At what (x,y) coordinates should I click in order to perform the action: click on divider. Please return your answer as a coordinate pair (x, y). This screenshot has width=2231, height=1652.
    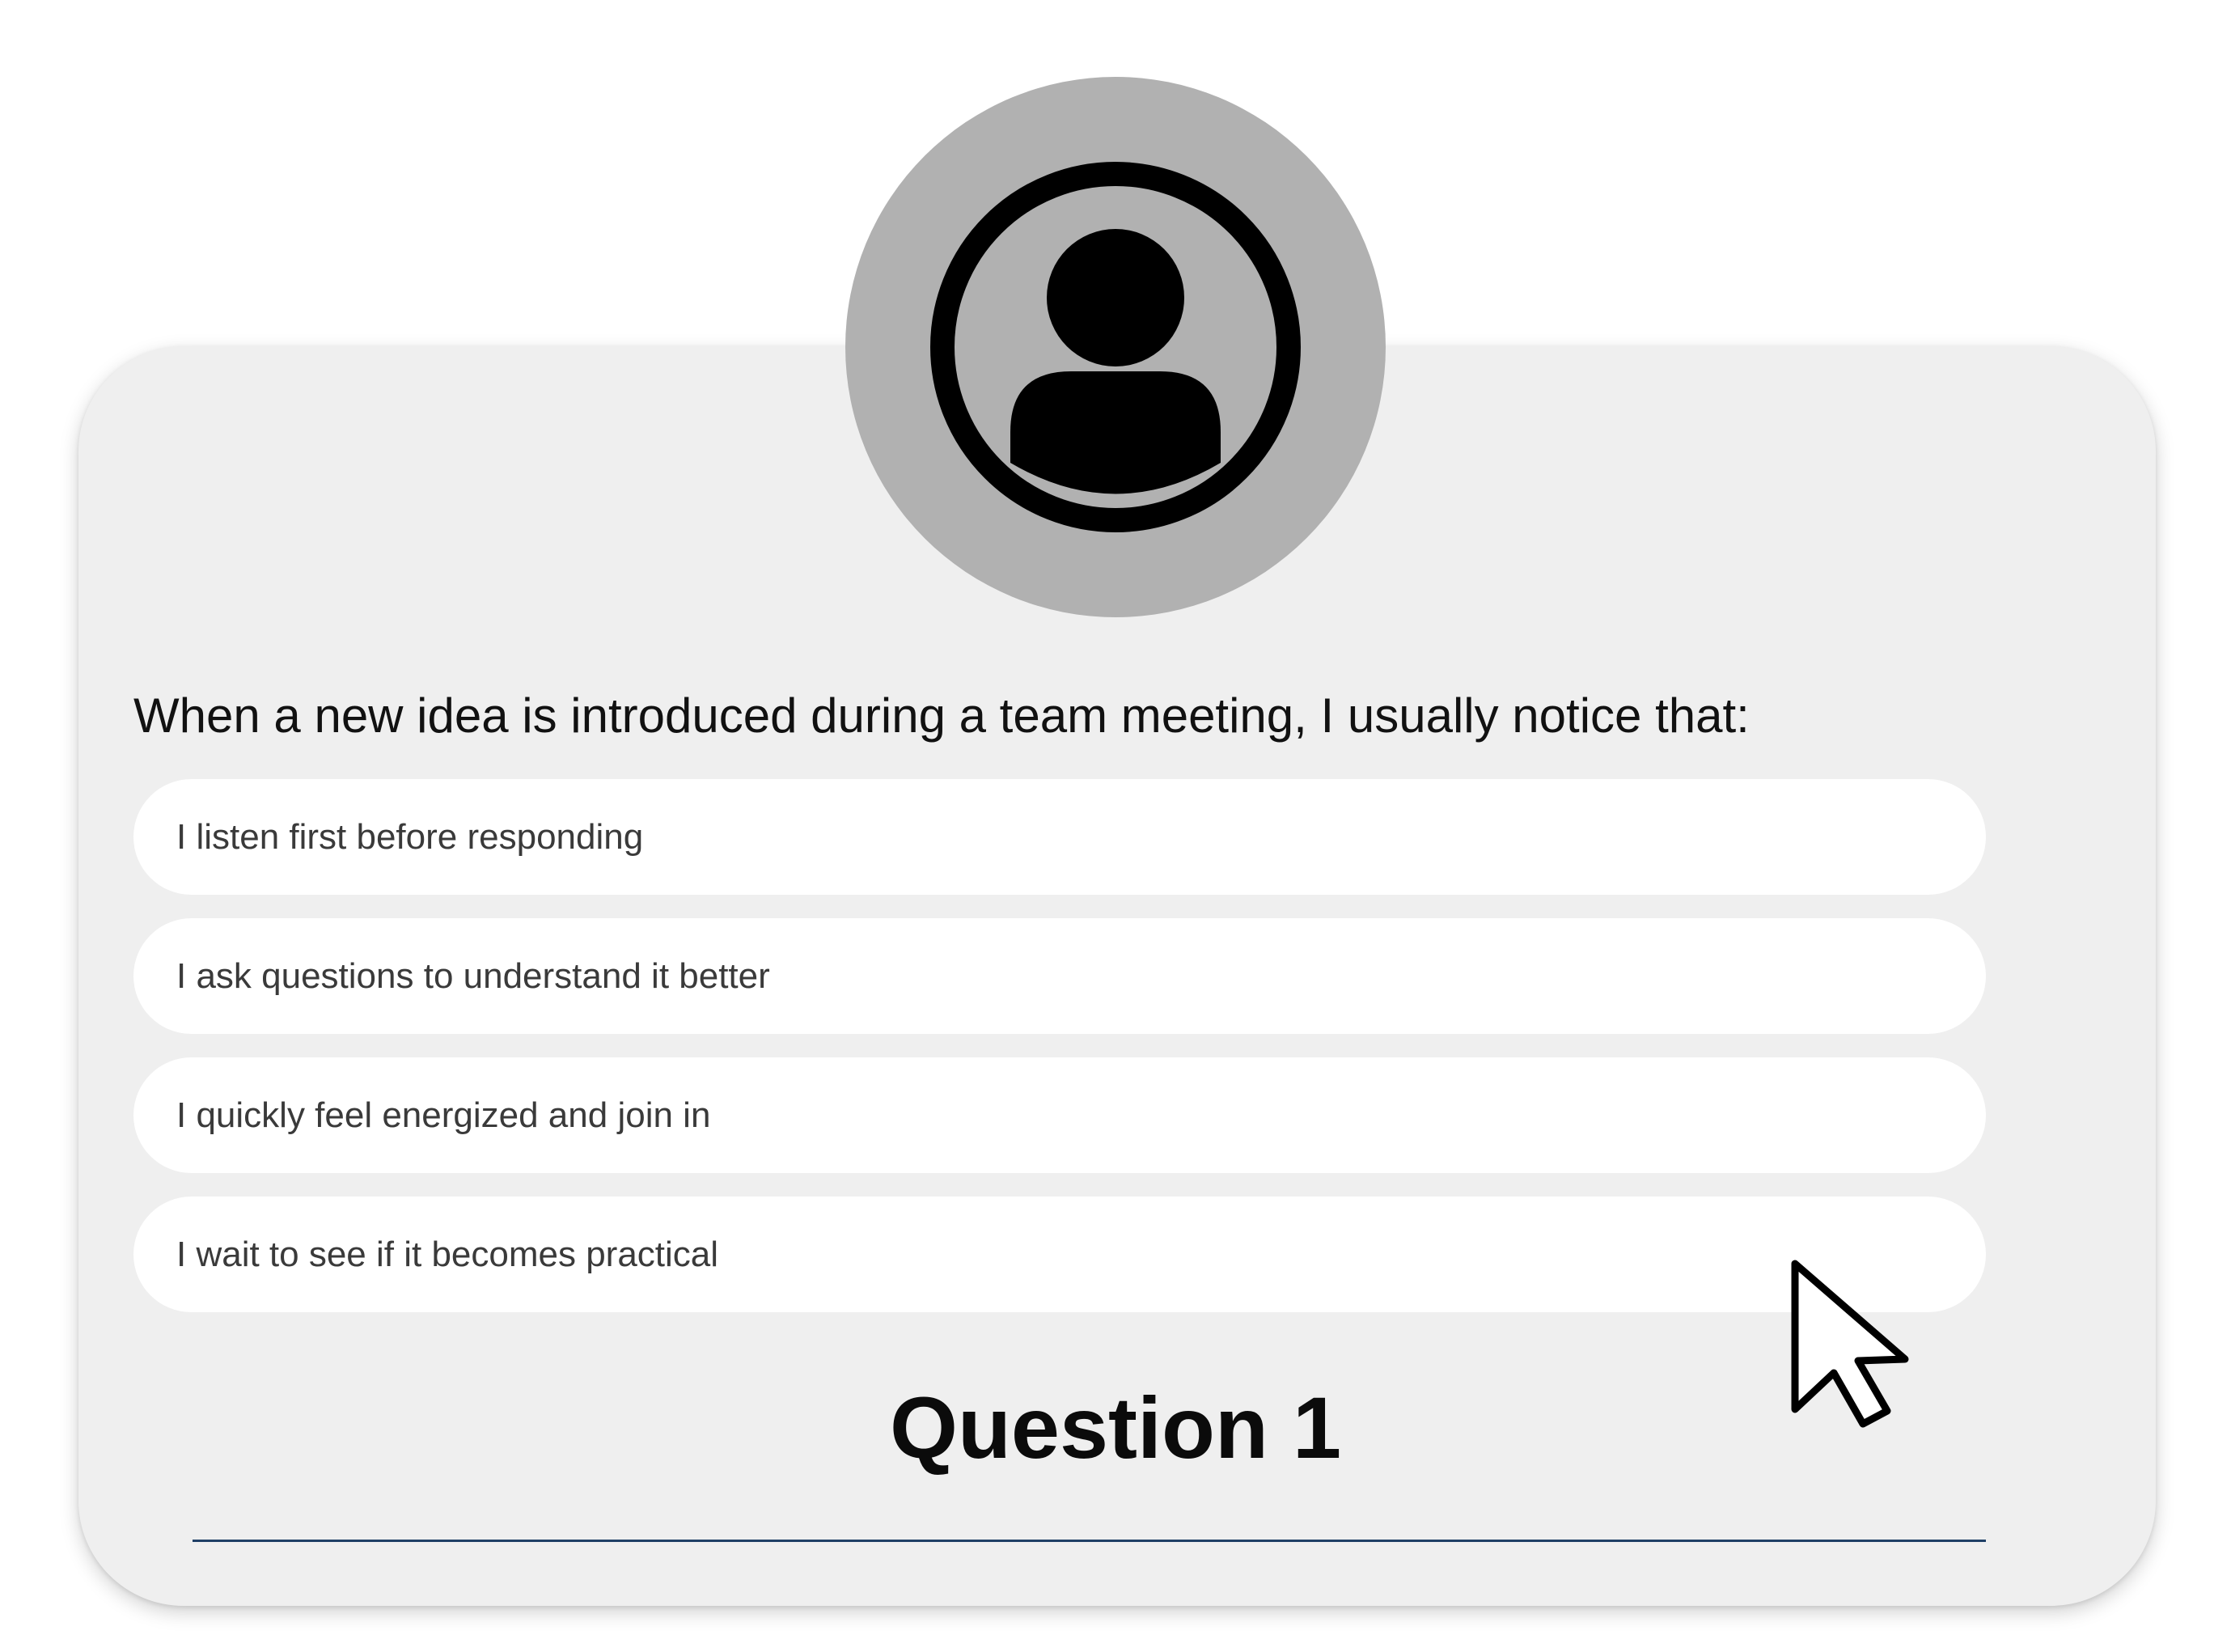
    Looking at the image, I should click on (1089, 1541).